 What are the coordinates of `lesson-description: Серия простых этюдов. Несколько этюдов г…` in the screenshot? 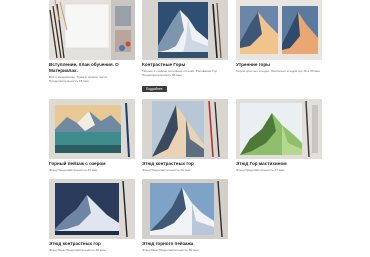 It's located at (278, 71).